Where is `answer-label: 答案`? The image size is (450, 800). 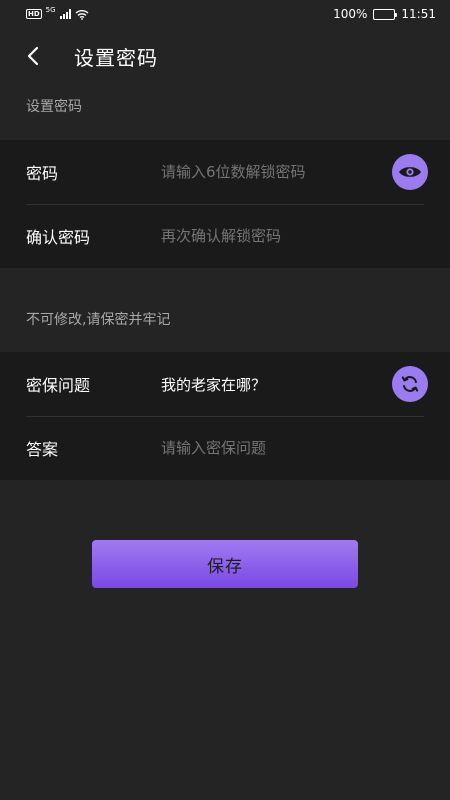 answer-label: 答案 is located at coordinates (42, 449).